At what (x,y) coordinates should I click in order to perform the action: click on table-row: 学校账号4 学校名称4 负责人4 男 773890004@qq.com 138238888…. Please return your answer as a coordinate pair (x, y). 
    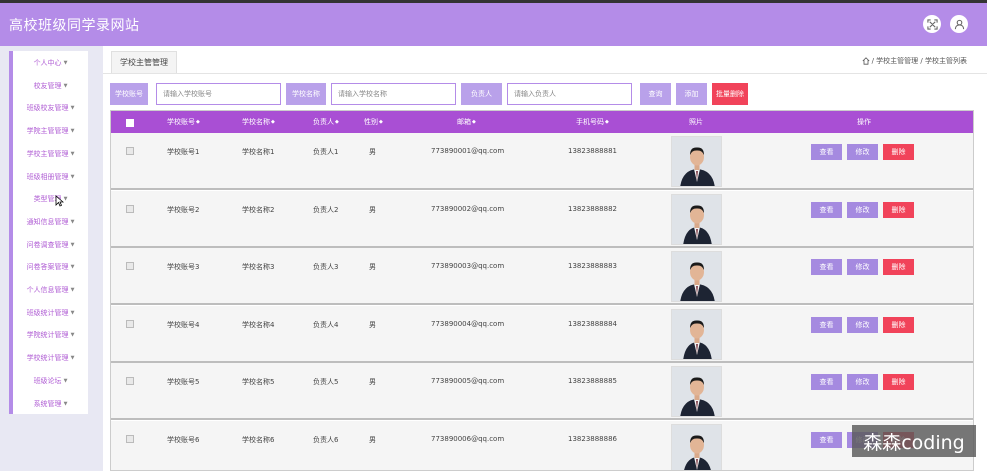
    Looking at the image, I should click on (542, 334).